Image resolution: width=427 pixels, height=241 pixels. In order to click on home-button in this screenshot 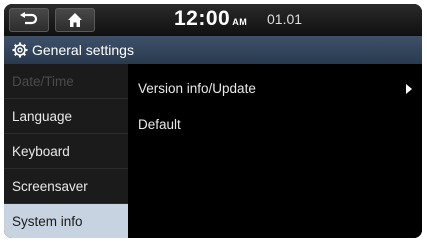, I will do `click(75, 20)`.